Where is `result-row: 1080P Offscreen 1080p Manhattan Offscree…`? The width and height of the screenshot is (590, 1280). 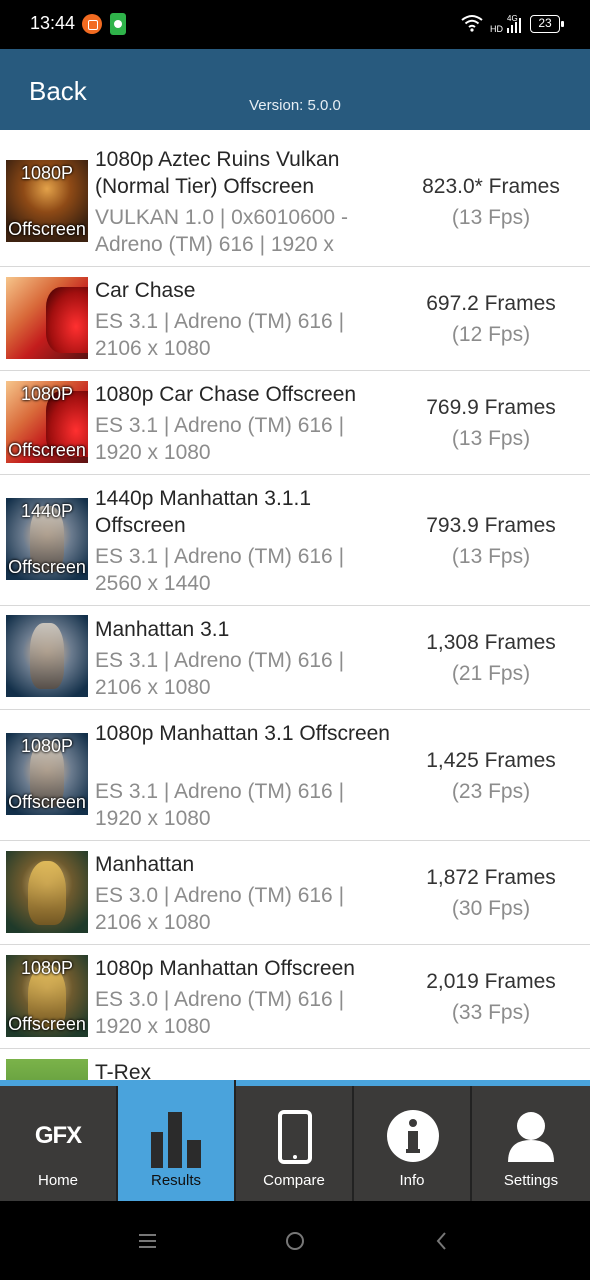
result-row: 1080P Offscreen 1080p Manhattan Offscree… is located at coordinates (295, 997).